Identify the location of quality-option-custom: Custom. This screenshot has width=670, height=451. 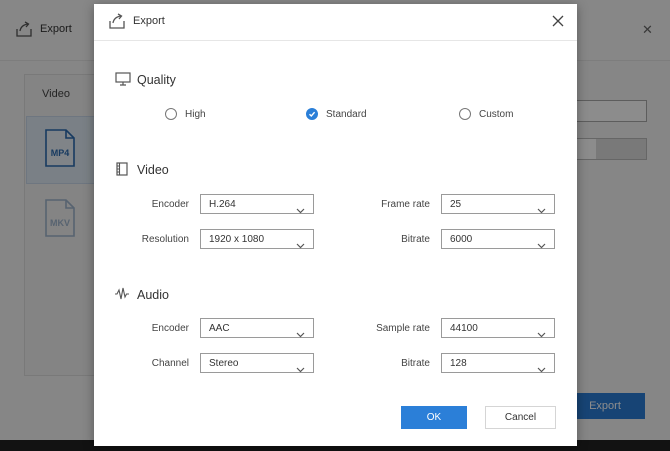
(486, 114).